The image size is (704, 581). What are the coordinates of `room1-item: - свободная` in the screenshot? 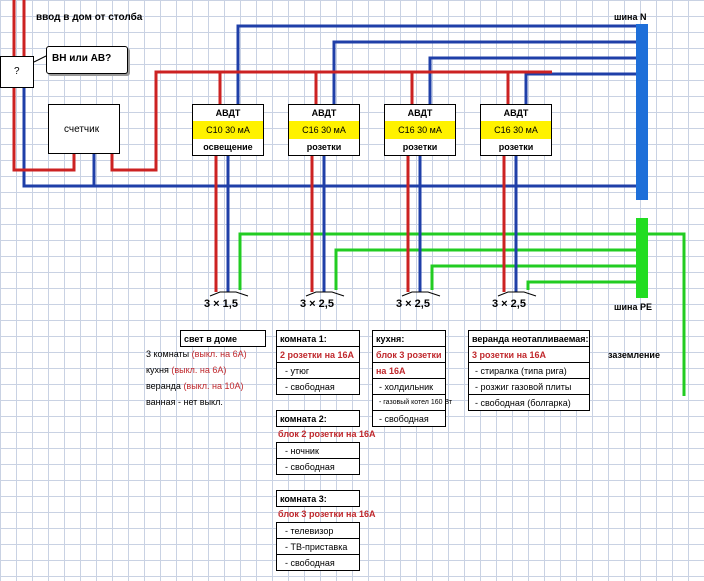 It's located at (318, 386).